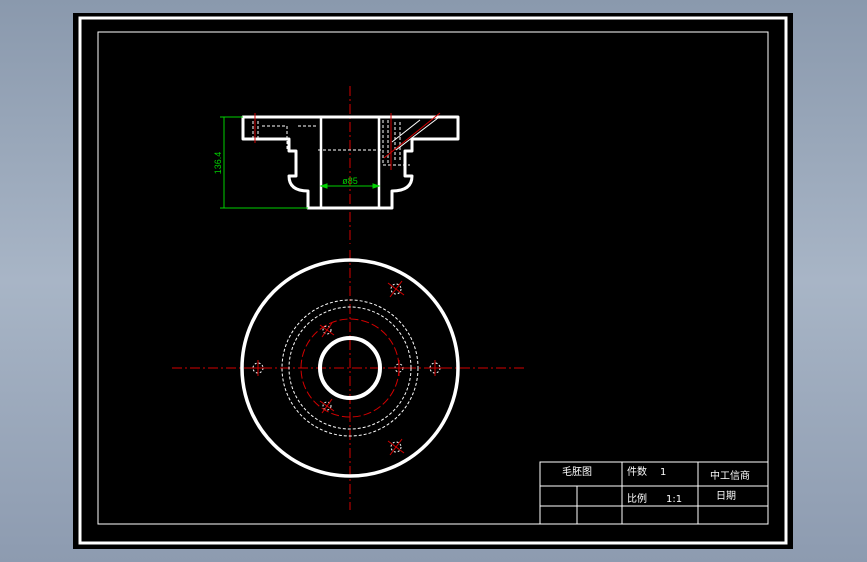 The height and width of the screenshot is (562, 867). Describe the element at coordinates (577, 472) in the screenshot. I see `drawing-name: 毛胚图` at that location.